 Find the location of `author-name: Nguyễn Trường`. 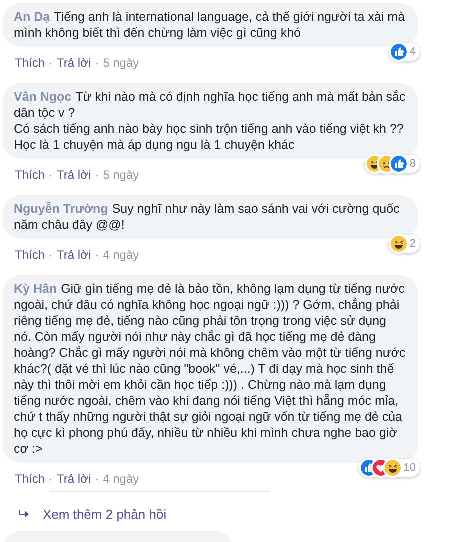

author-name: Nguyễn Trường is located at coordinates (61, 209).